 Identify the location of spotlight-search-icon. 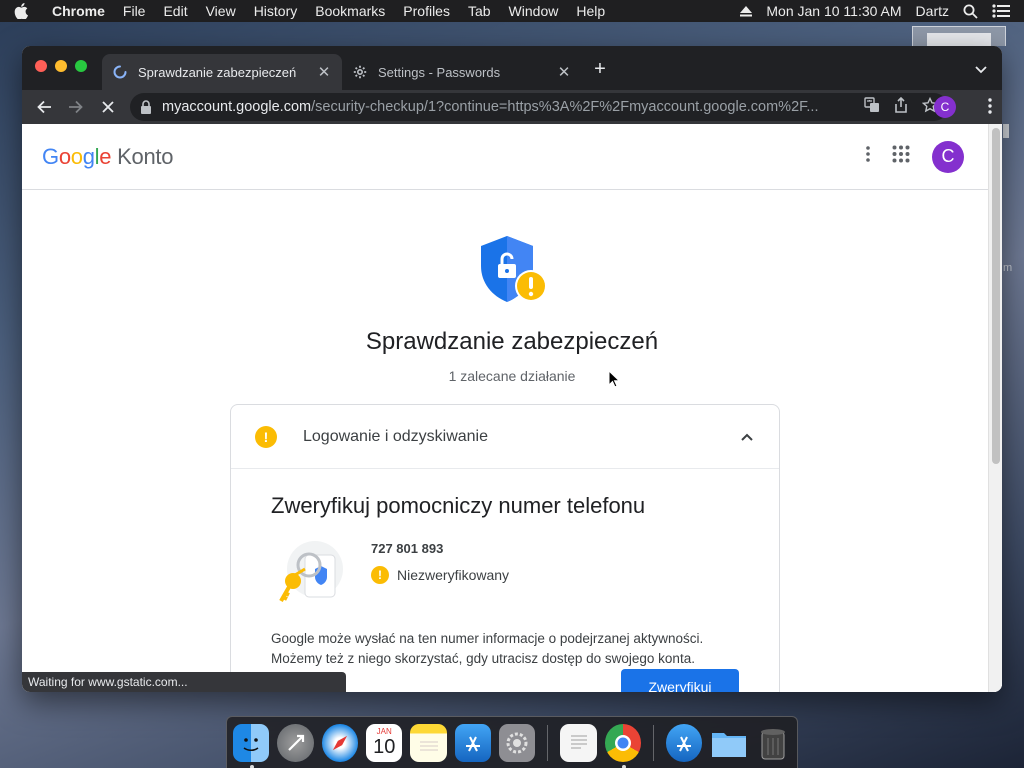
(970, 11).